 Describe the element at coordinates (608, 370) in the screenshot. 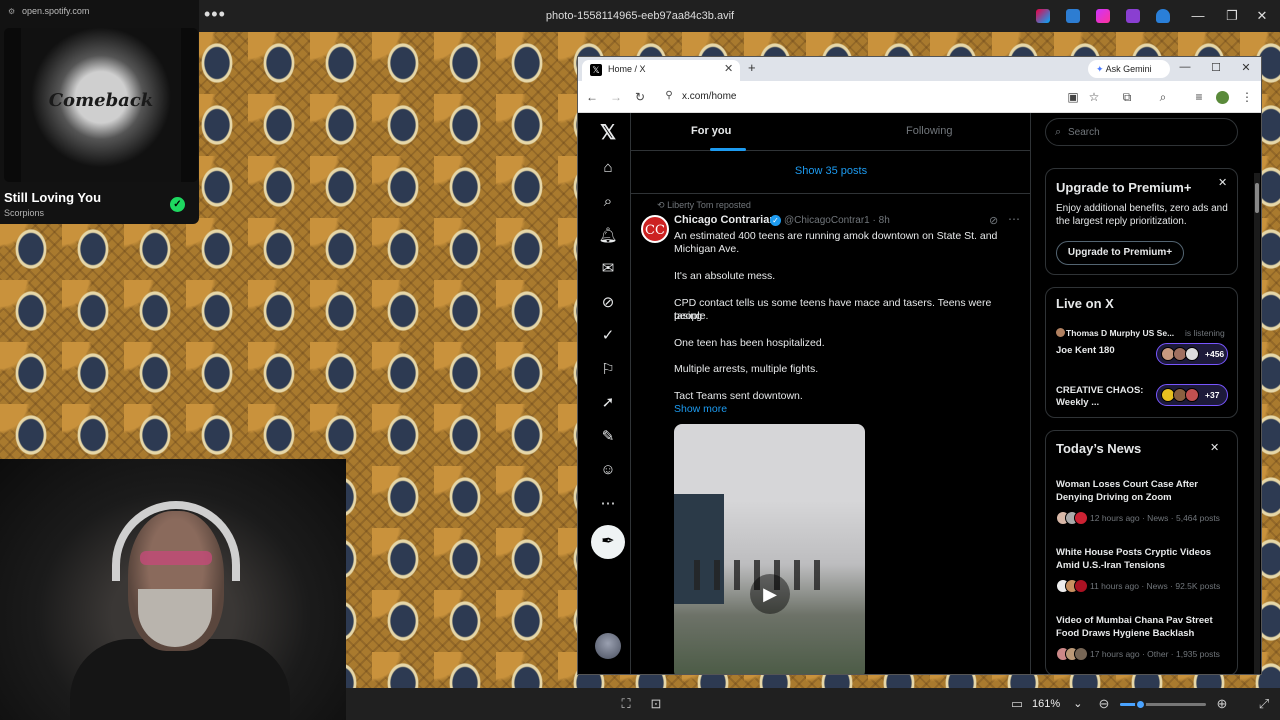

I see `bookmarks-icon: ⚐` at that location.